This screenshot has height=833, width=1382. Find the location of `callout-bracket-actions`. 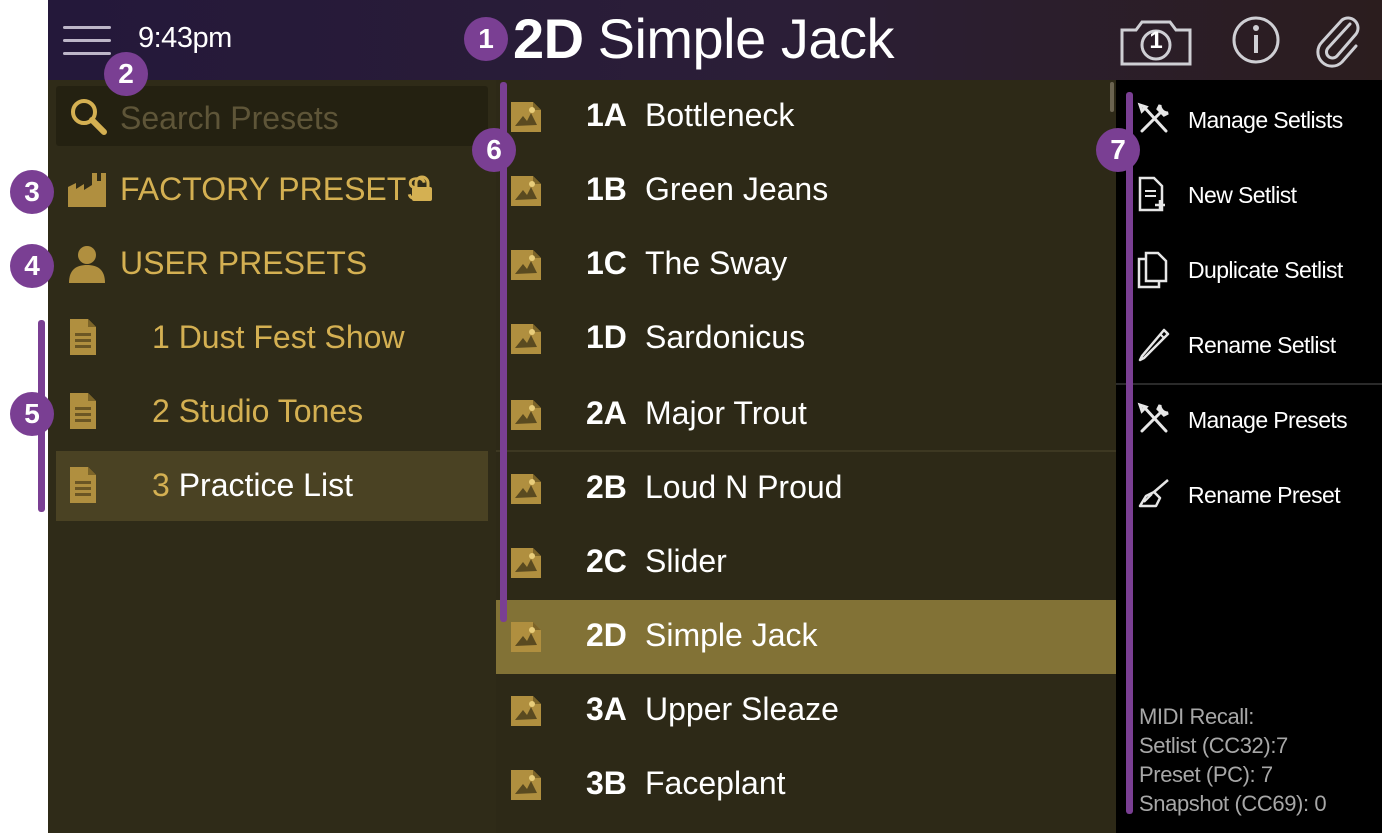

callout-bracket-actions is located at coordinates (1129, 453).